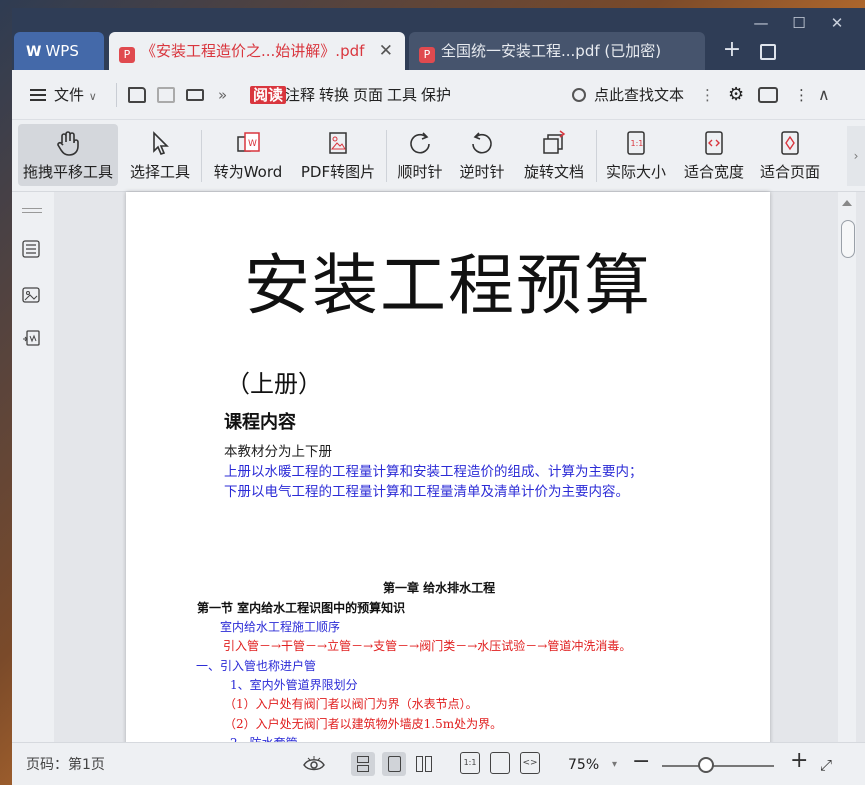 The height and width of the screenshot is (785, 865). Describe the element at coordinates (790, 143) in the screenshot. I see `fit-page-icon` at that location.